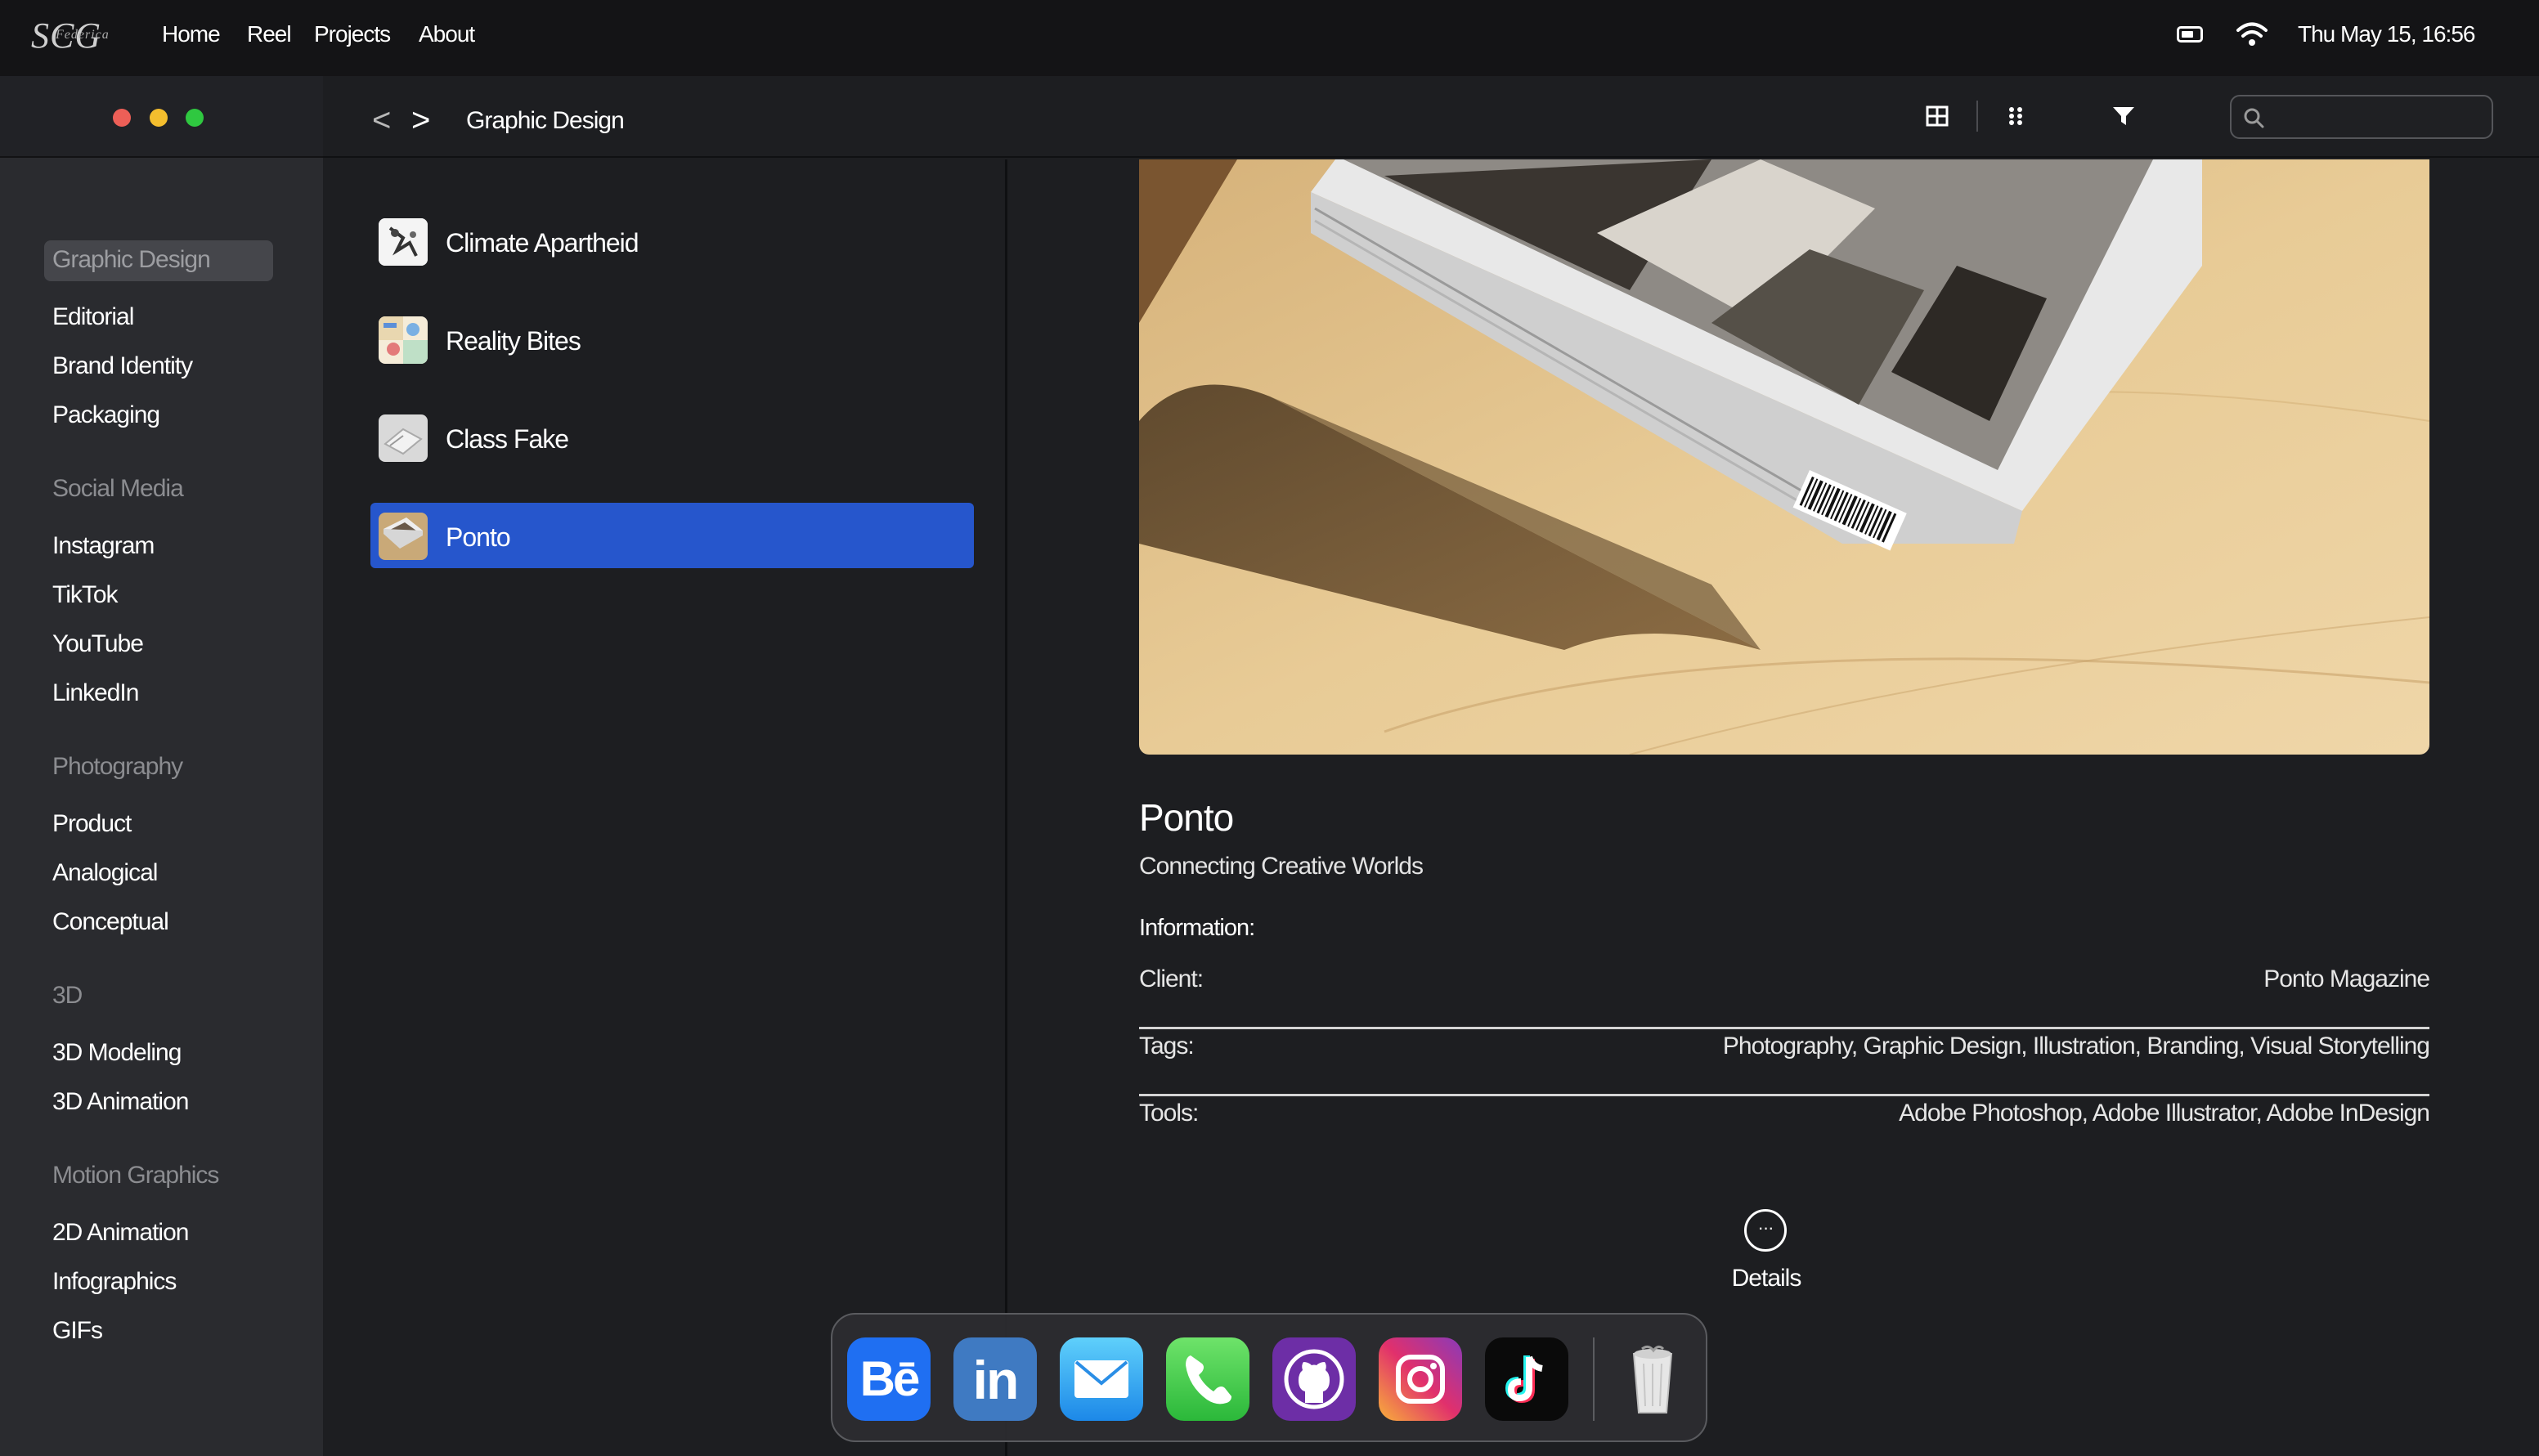  What do you see at coordinates (117, 767) in the screenshot?
I see `sidebar-header-photography: Photography` at bounding box center [117, 767].